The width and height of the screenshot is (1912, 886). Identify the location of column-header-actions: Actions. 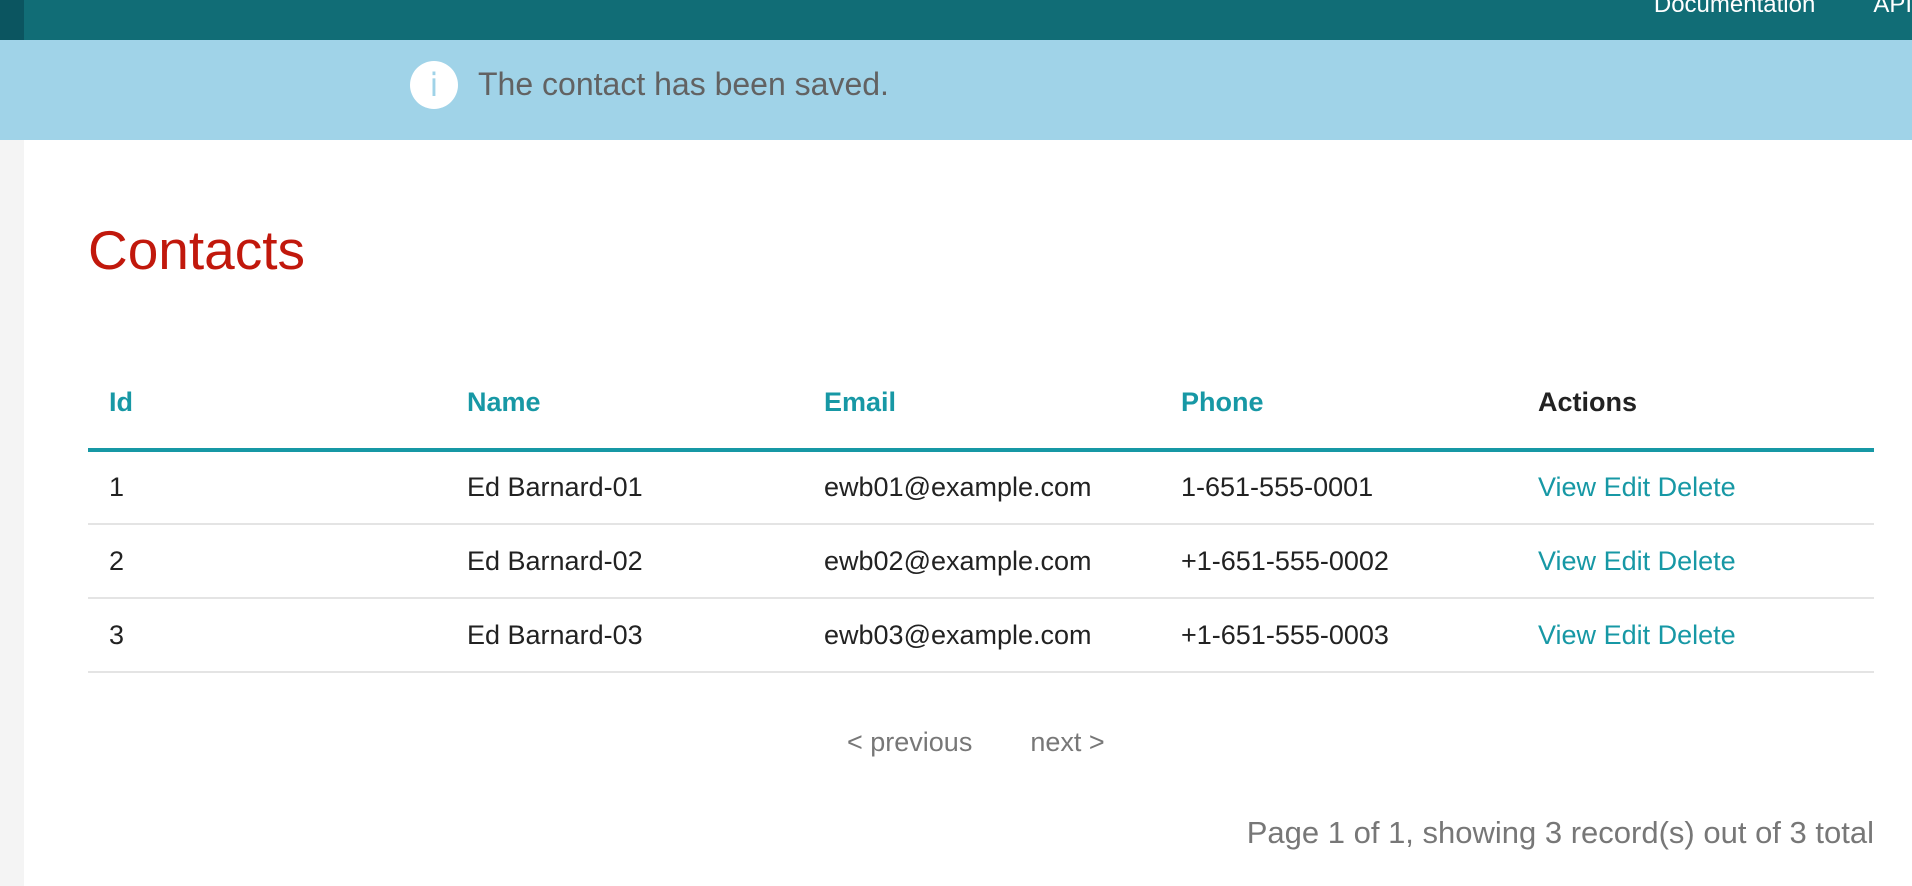
(1695, 404).